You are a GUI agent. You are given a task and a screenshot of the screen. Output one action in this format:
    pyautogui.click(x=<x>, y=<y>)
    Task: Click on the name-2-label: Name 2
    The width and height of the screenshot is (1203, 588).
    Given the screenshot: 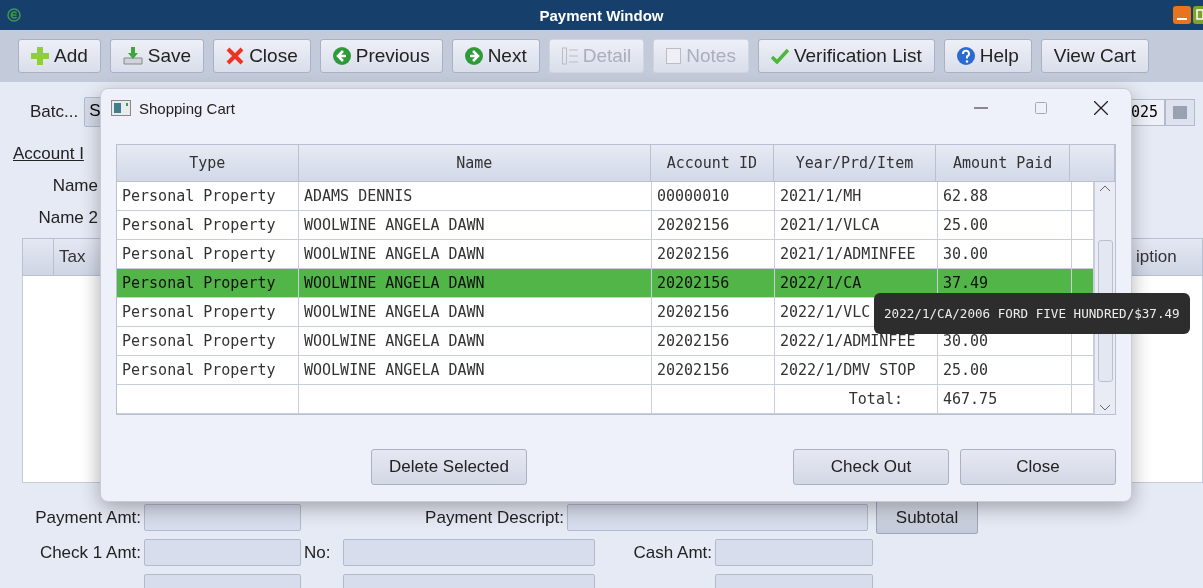 What is the action you would take?
    pyautogui.click(x=67, y=218)
    